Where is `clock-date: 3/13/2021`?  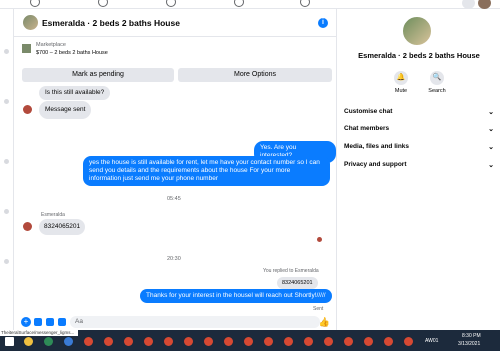 clock-date: 3/13/2021 is located at coordinates (469, 344).